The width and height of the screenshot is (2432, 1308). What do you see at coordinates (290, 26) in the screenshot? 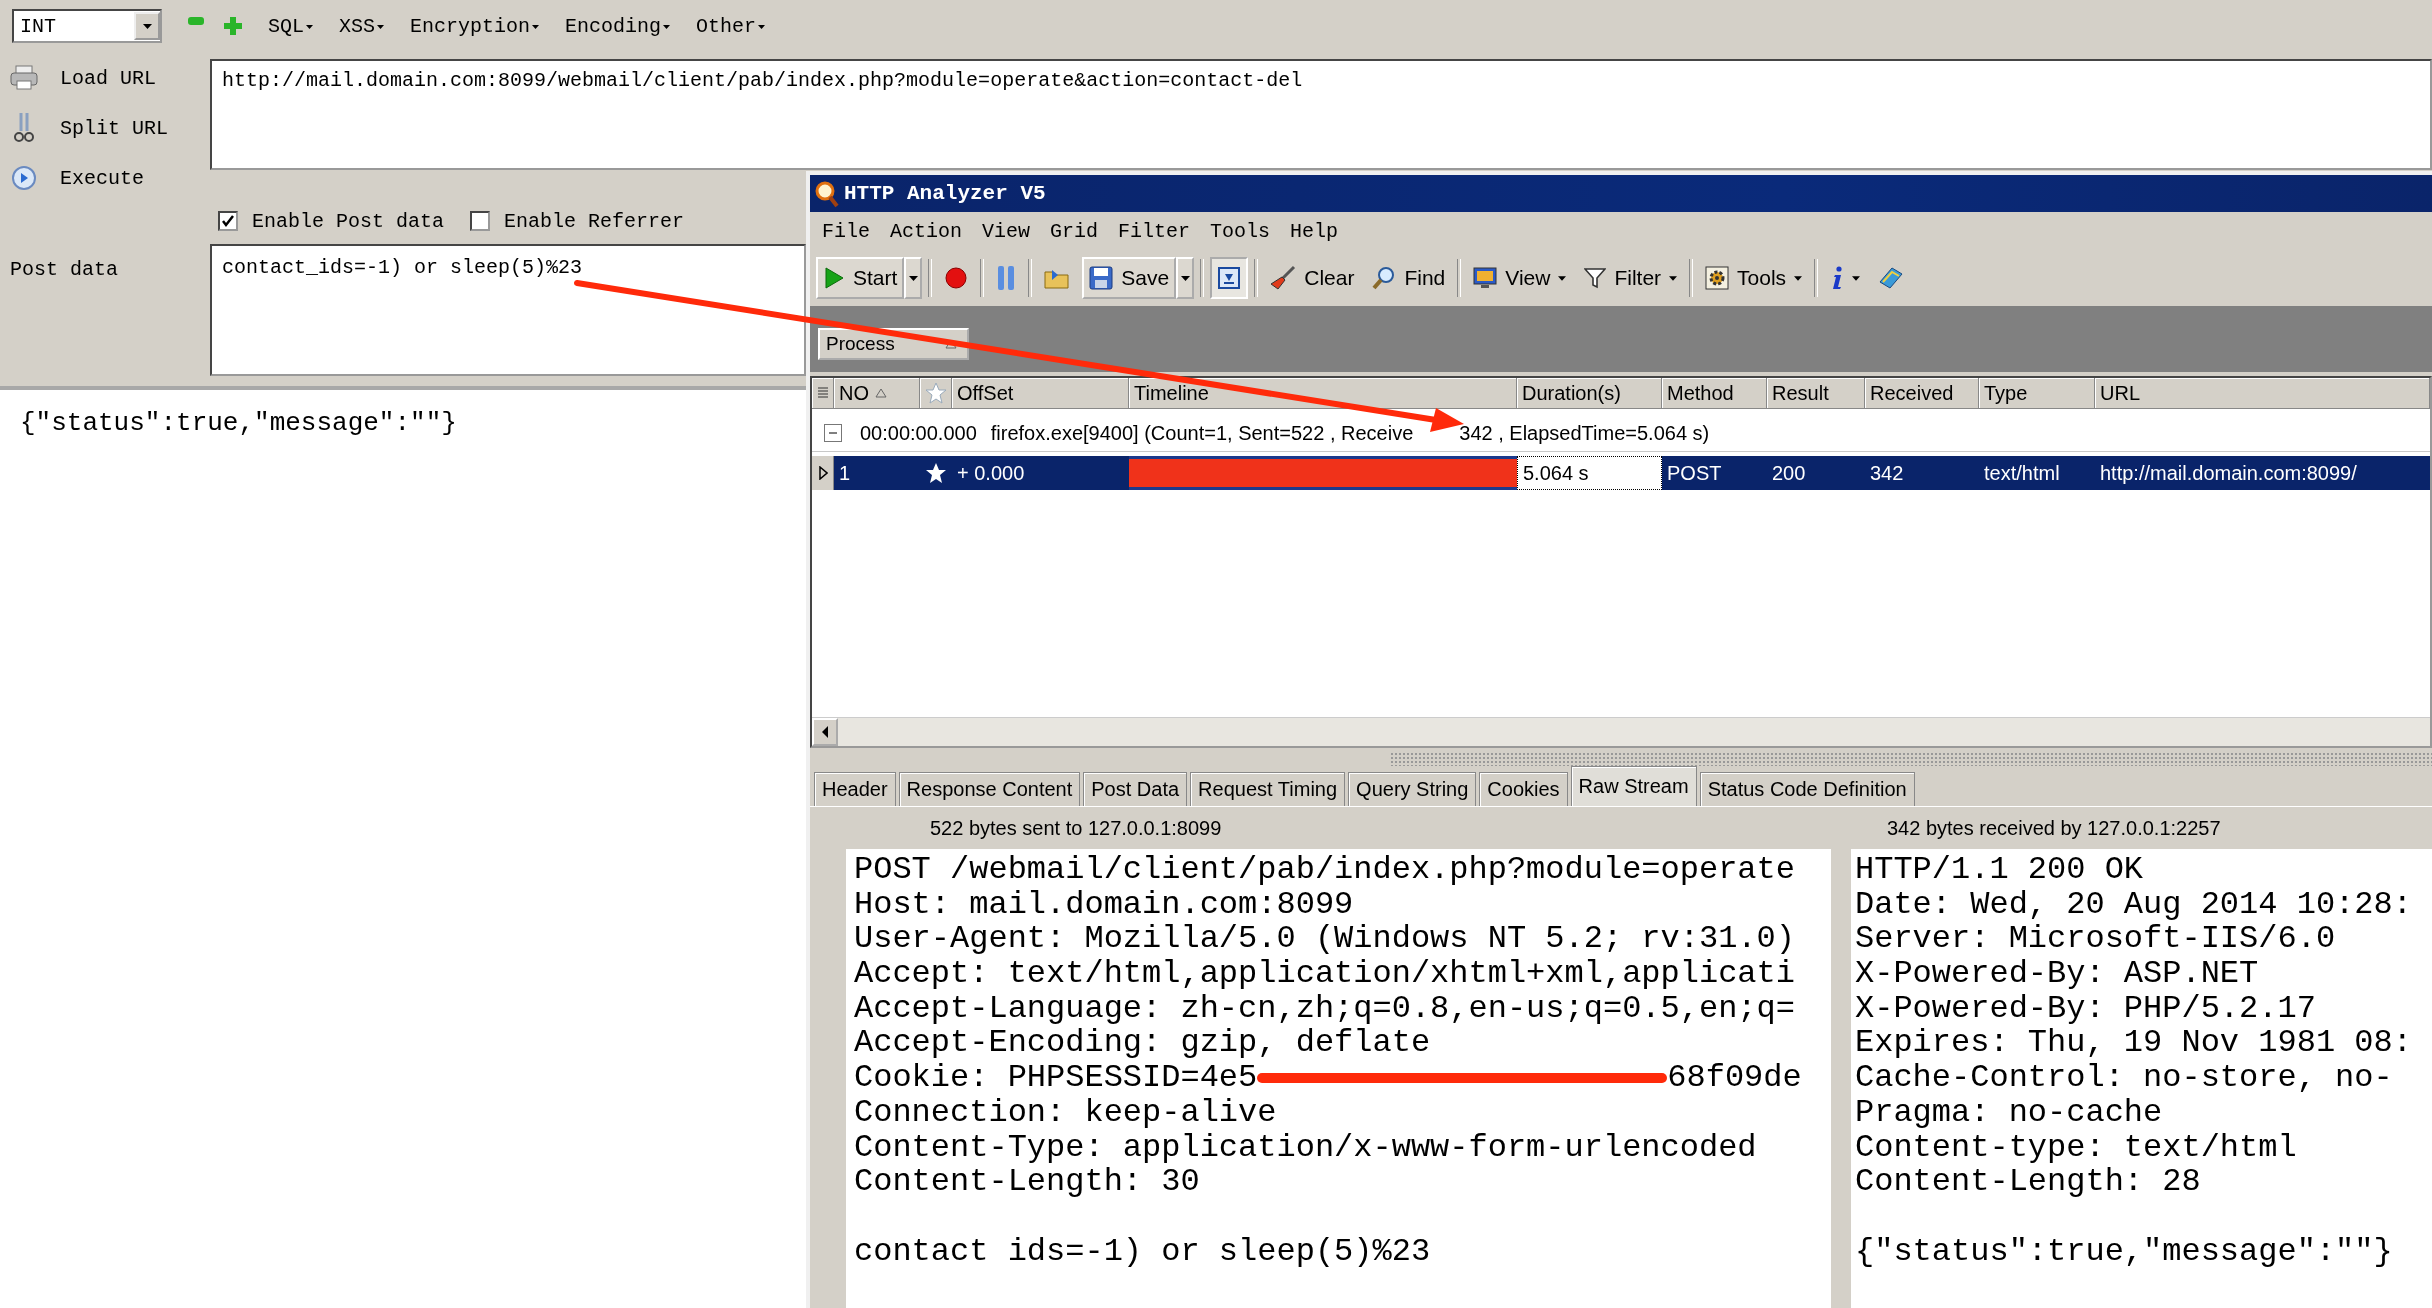
I see `menu-button: SQL` at bounding box center [290, 26].